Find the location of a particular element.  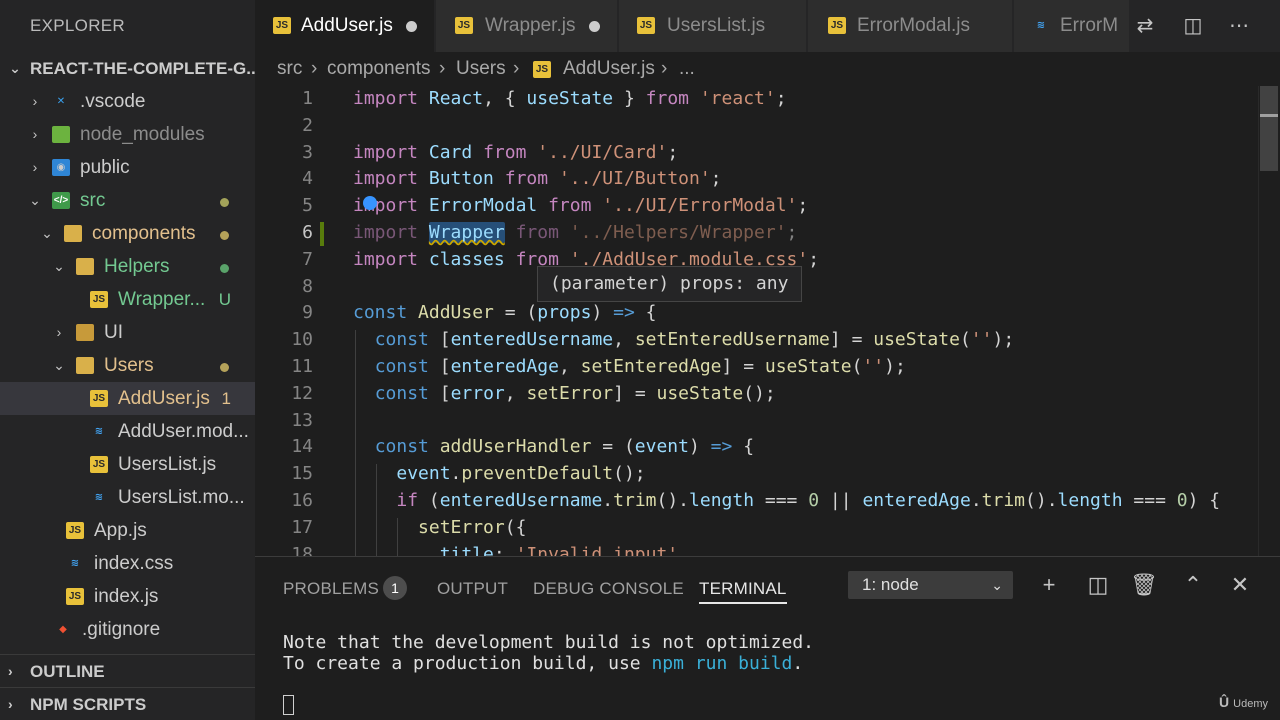

split-terminal-icon: ◫ is located at coordinates (1098, 585).